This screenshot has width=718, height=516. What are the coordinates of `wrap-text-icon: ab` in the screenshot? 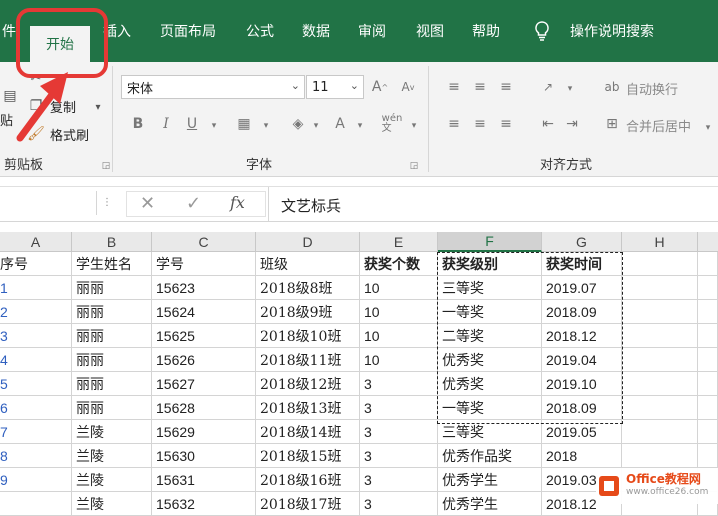 It's located at (612, 87).